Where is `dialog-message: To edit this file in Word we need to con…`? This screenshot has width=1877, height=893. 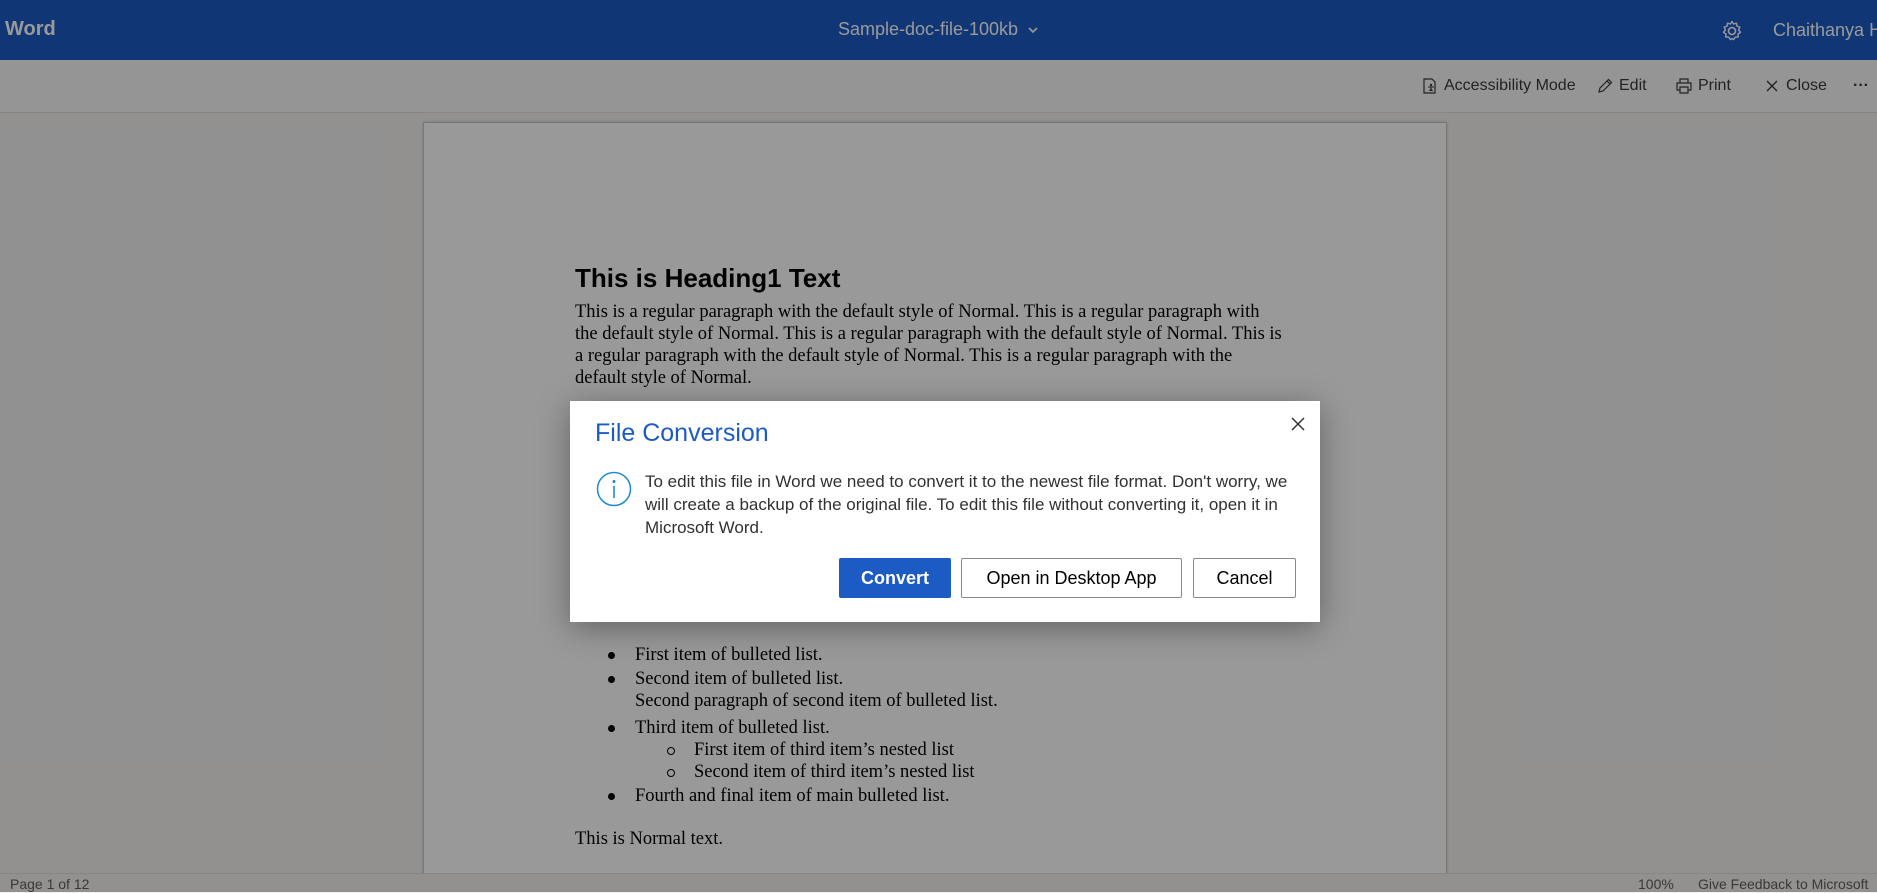
dialog-message: To edit this file in Word we need to con… is located at coordinates (966, 504).